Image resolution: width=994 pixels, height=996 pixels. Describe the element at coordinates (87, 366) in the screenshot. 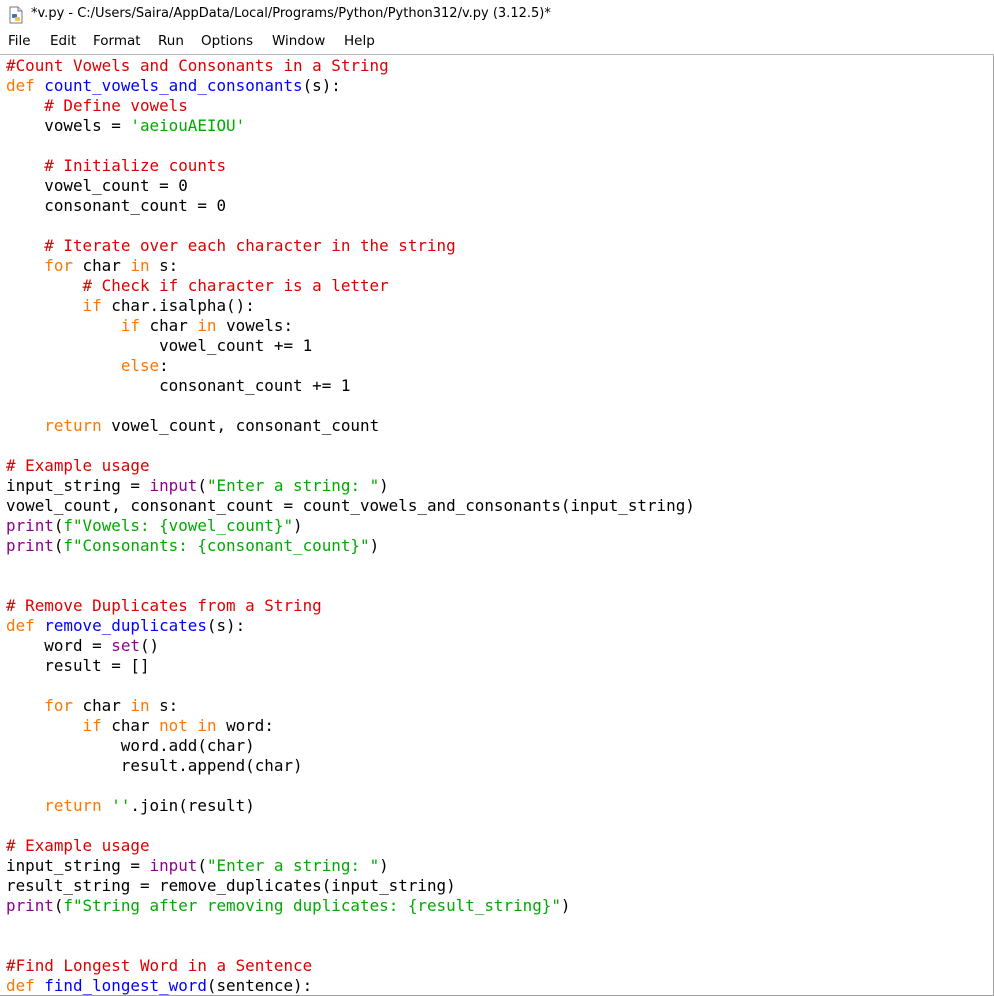

I see `code-line: else:` at that location.